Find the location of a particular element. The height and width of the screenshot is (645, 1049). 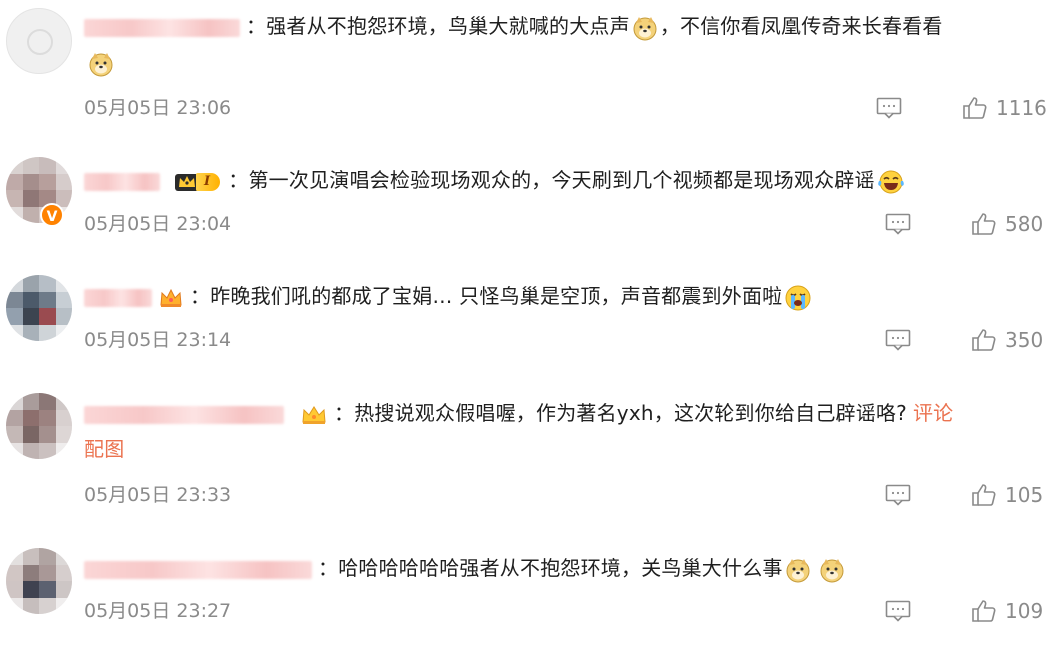

like-button: 109 is located at coordinates (1007, 611).